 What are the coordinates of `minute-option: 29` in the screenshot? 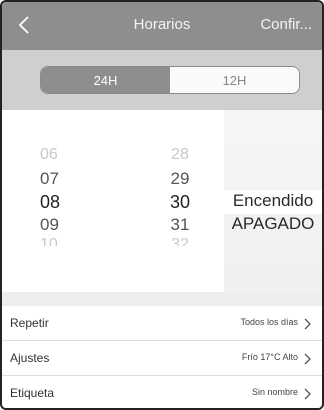 It's located at (180, 179).